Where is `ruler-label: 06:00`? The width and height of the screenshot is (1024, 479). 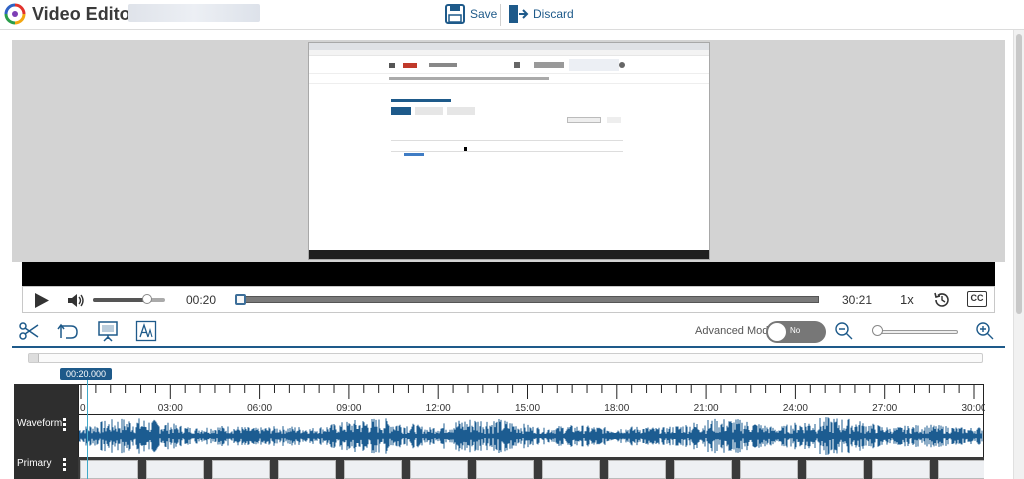 ruler-label: 06:00 is located at coordinates (259, 408).